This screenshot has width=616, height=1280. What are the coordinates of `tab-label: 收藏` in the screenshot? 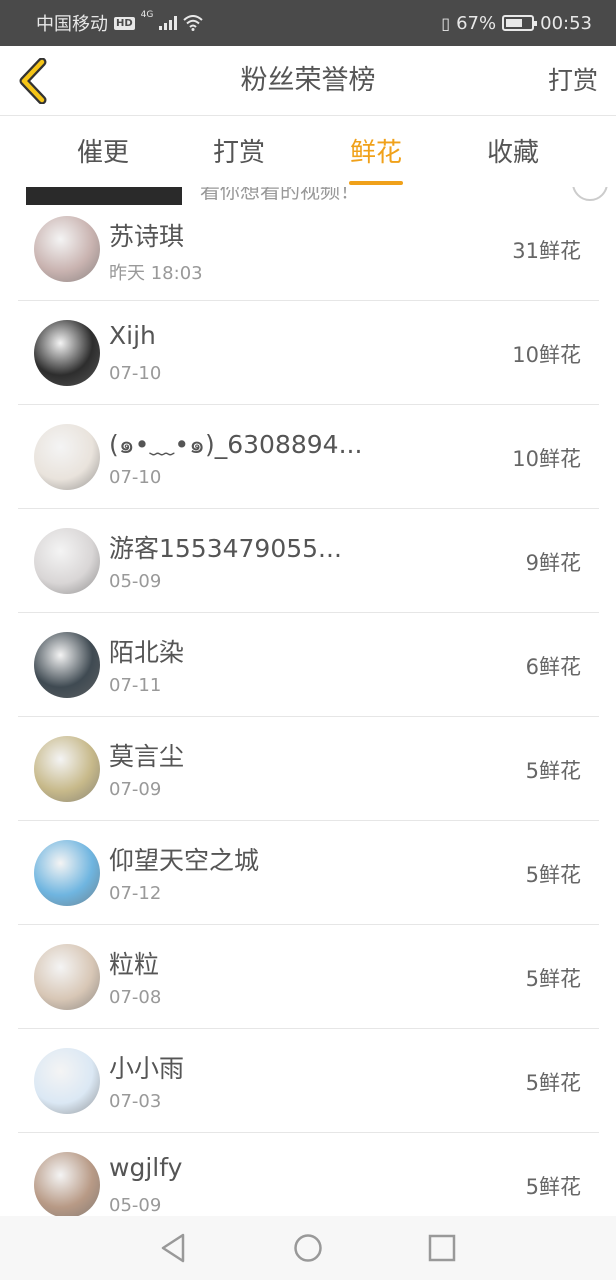 It's located at (512, 153).